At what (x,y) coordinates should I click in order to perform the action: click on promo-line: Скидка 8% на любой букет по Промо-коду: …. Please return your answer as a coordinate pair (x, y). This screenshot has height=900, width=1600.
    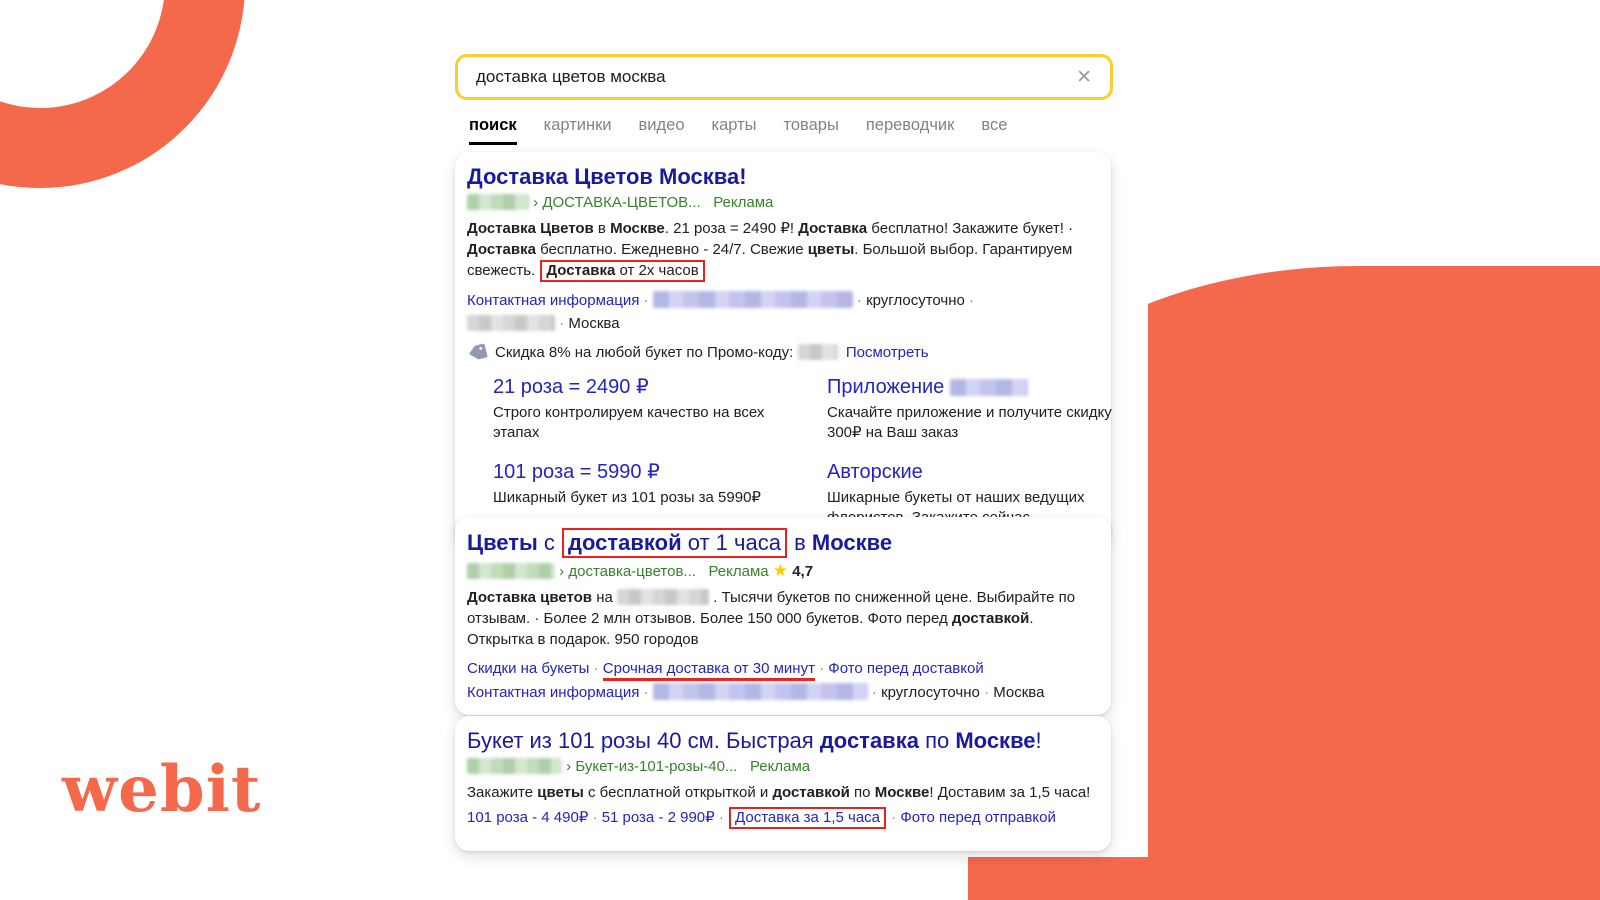
    Looking at the image, I should click on (783, 352).